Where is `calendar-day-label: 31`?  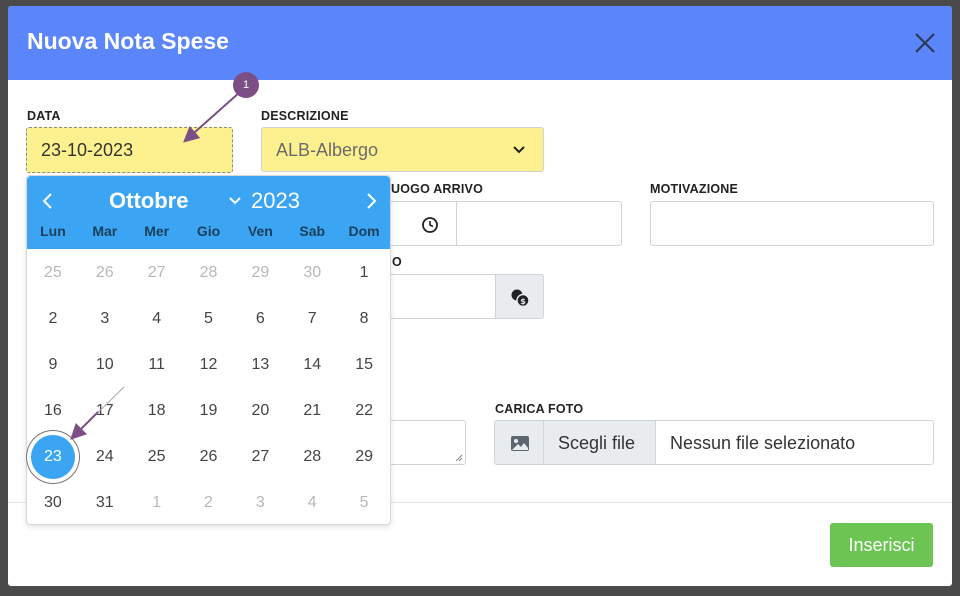 calendar-day-label: 31 is located at coordinates (104, 502).